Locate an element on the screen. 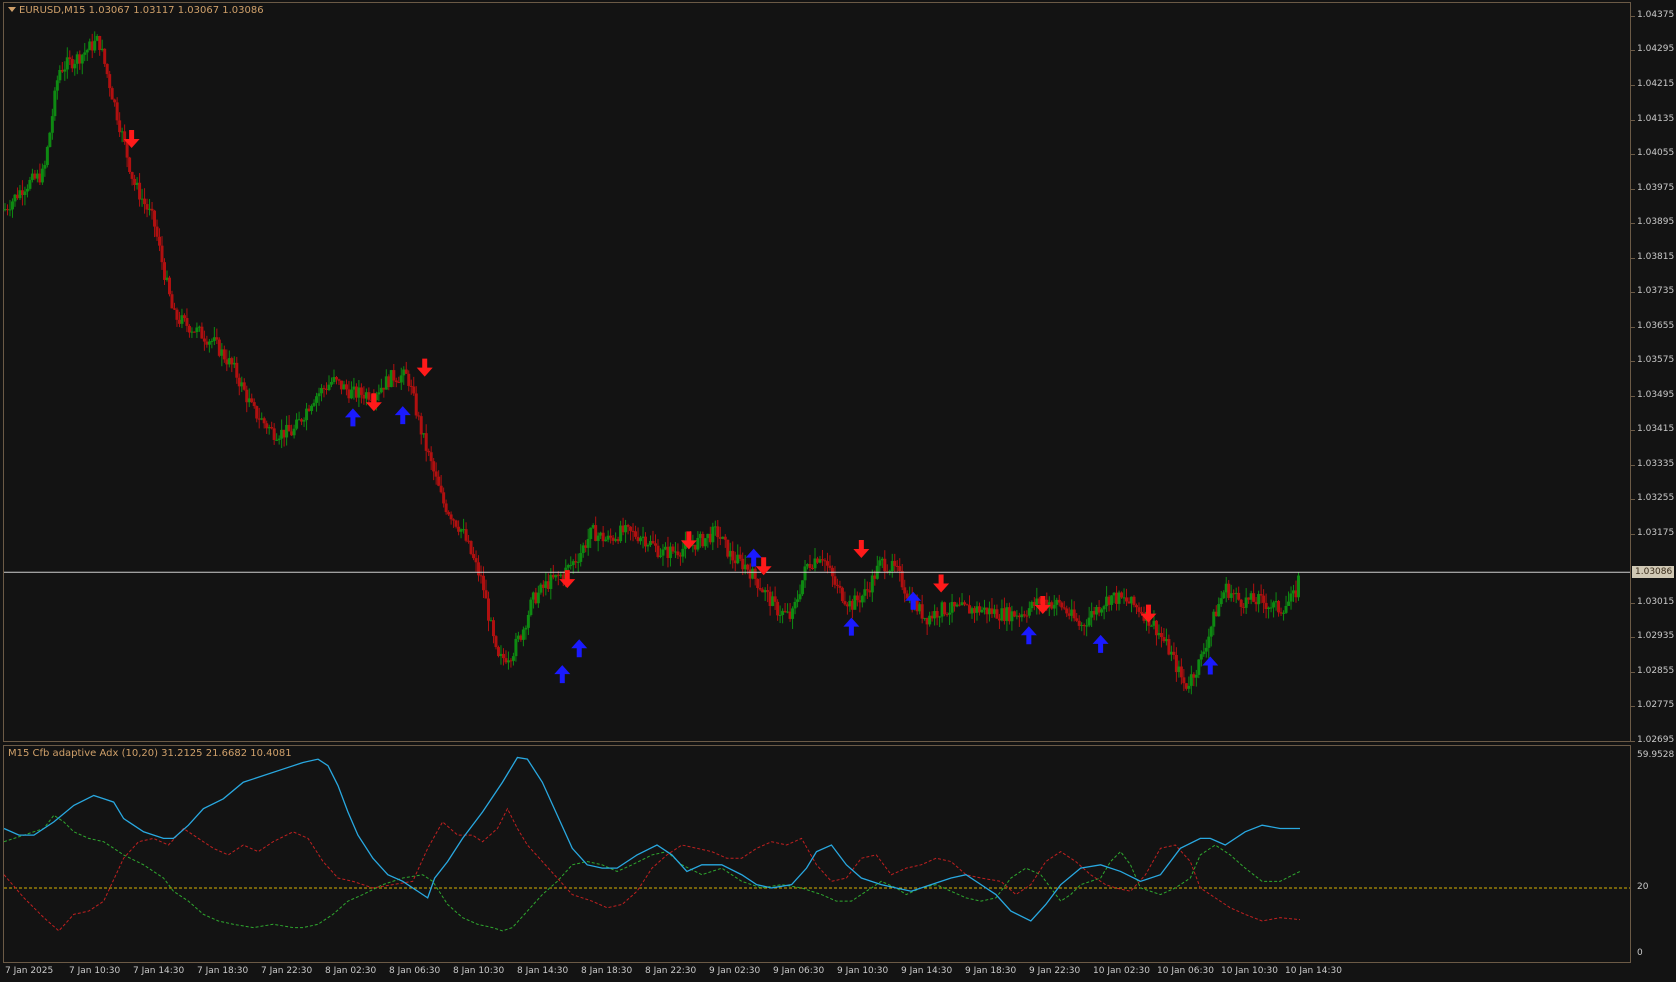  price-axis-label: 1.03015 is located at coordinates (1656, 601).